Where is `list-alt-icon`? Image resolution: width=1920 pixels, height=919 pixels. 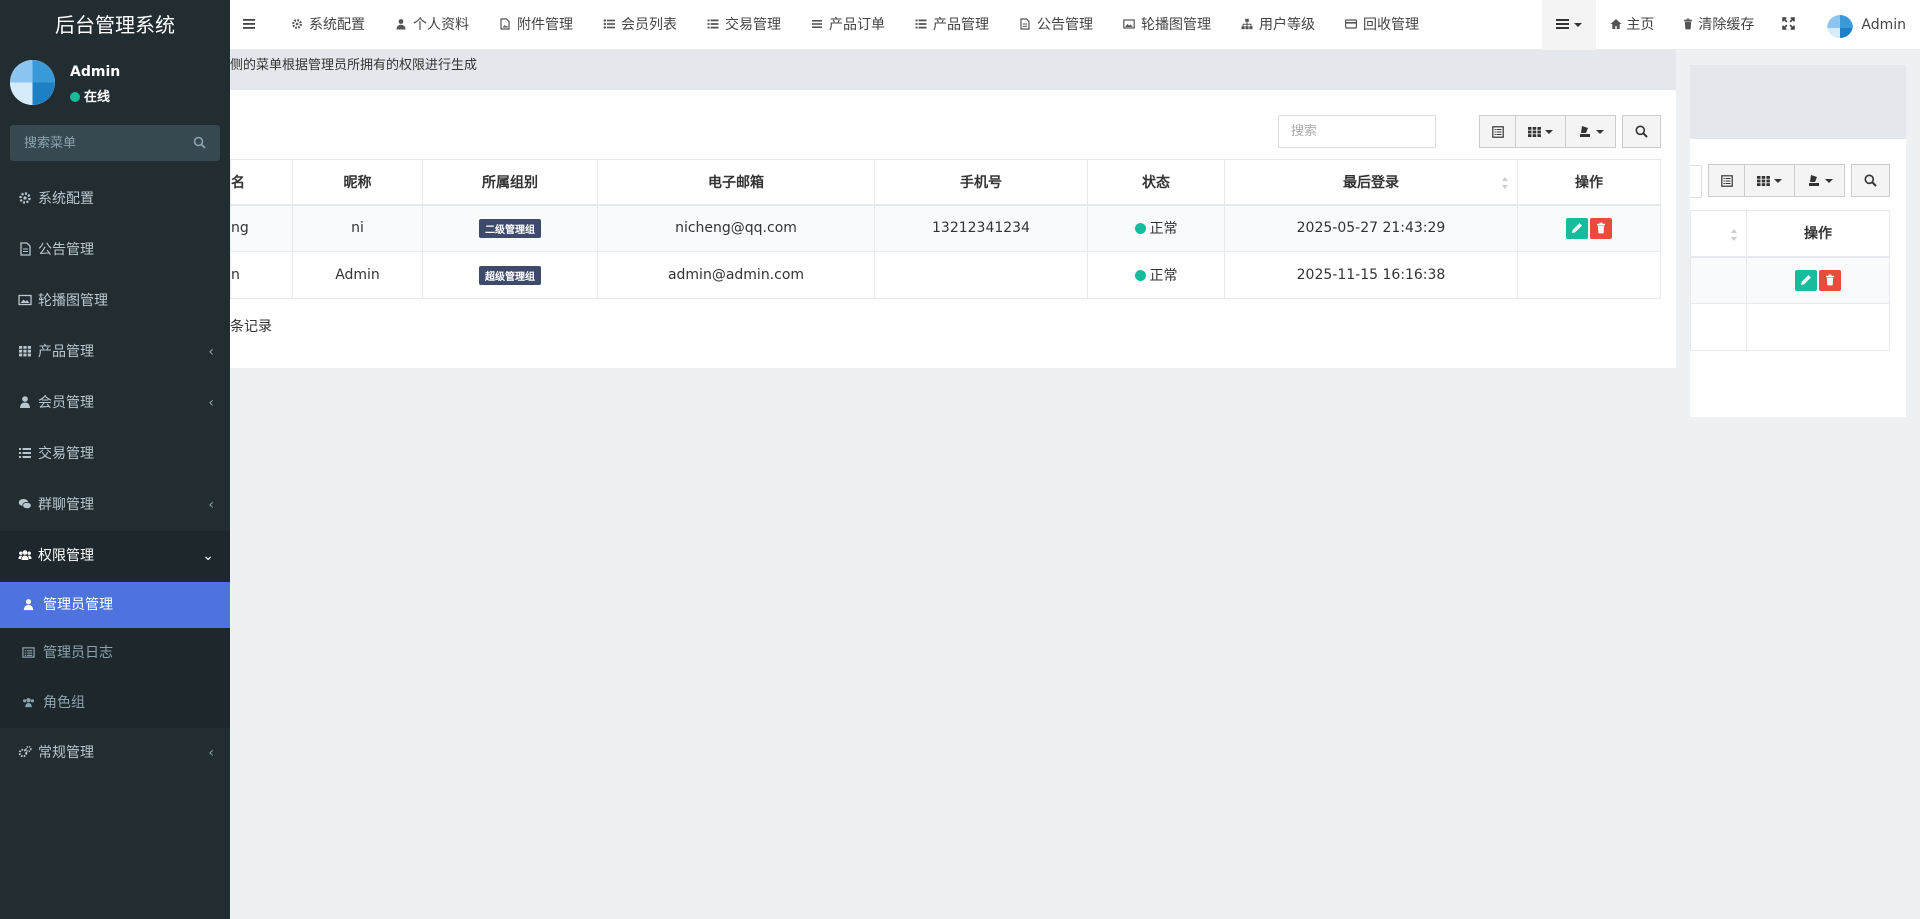
list-alt-icon is located at coordinates (1726, 180).